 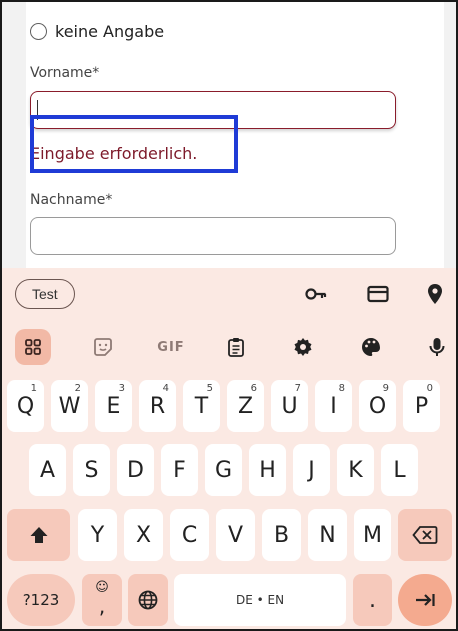 I want to click on sticker-icon, so click(x=103, y=347).